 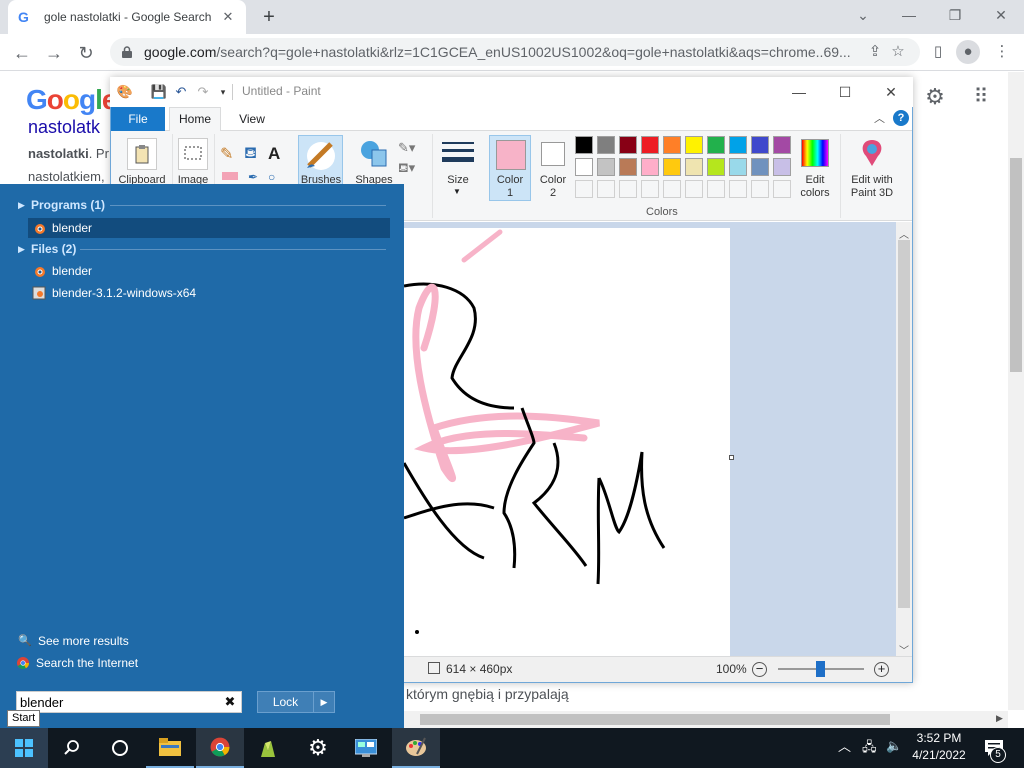 I want to click on tab-file: File, so click(x=138, y=119).